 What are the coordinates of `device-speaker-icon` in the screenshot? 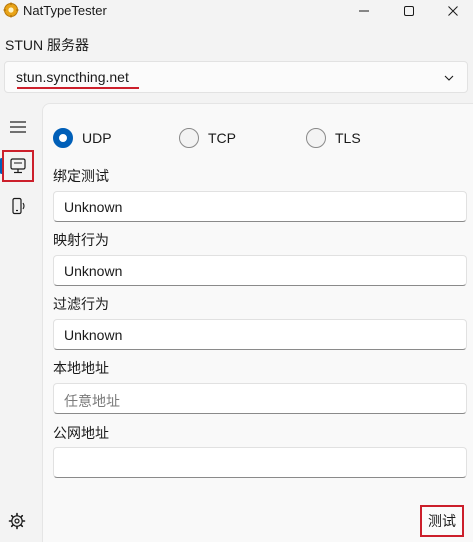 It's located at (18, 206).